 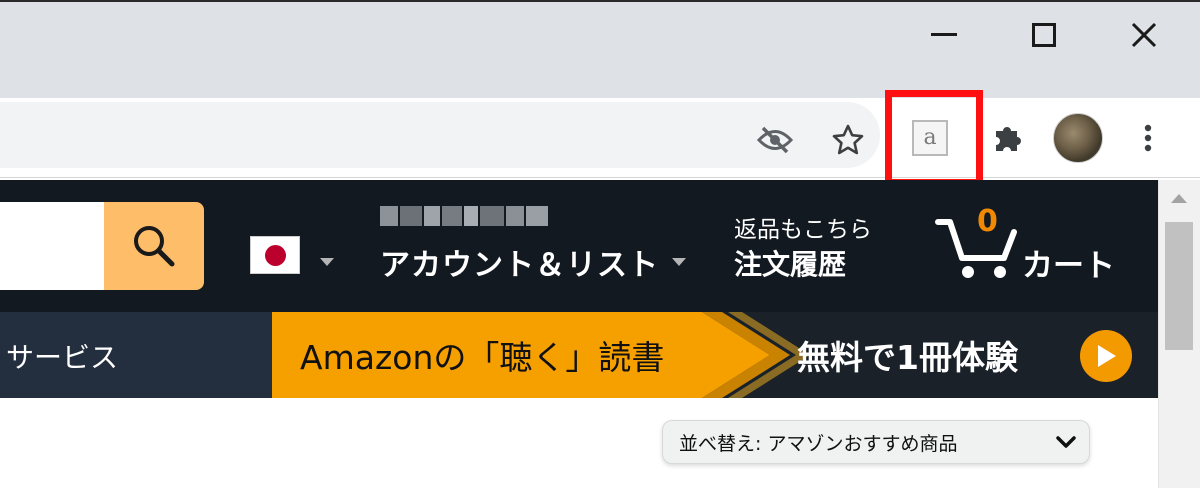 I want to click on language-flag-japan, so click(x=275, y=255).